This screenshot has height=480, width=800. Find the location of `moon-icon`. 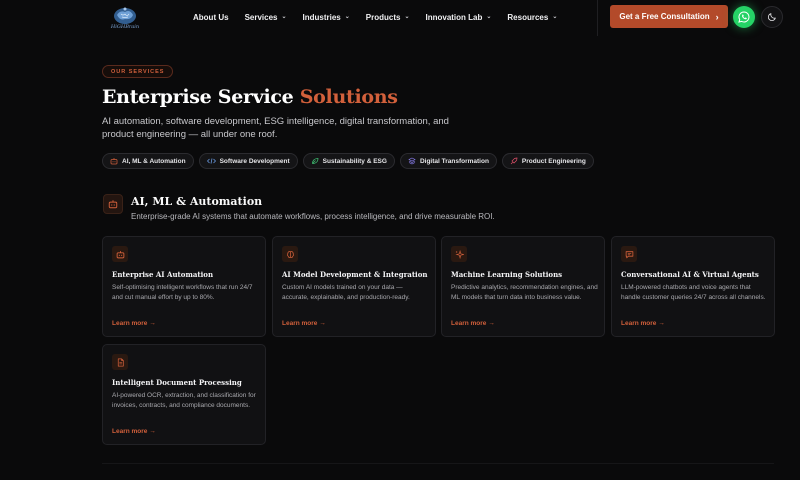

moon-icon is located at coordinates (771, 17).